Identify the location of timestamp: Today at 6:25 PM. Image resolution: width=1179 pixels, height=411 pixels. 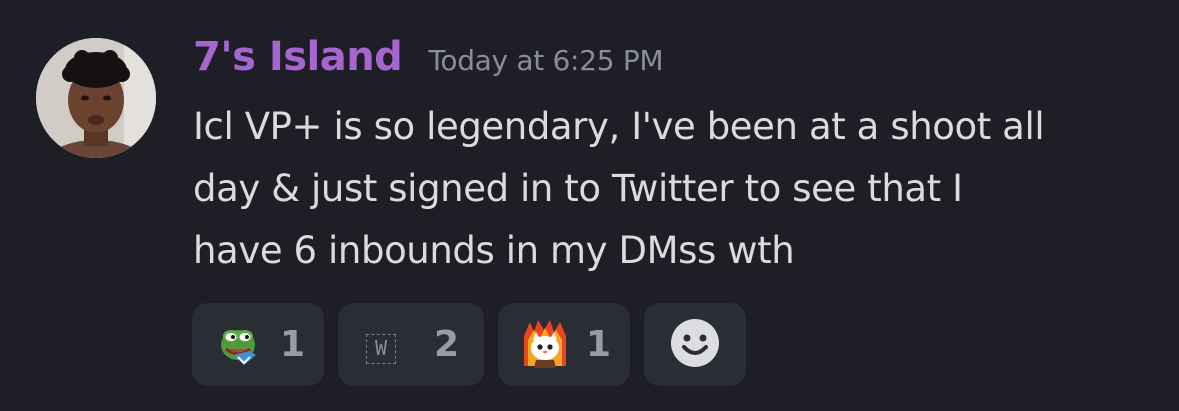
(545, 60).